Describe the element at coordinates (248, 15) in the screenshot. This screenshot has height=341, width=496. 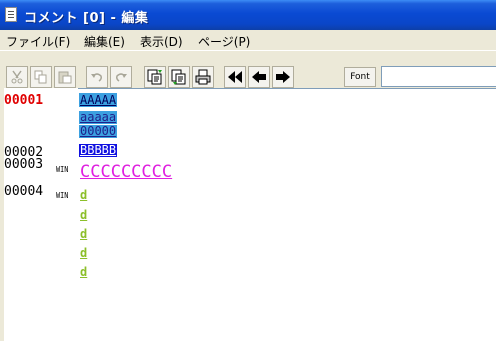
I see `title-bar: コメント [0] - 編集` at that location.